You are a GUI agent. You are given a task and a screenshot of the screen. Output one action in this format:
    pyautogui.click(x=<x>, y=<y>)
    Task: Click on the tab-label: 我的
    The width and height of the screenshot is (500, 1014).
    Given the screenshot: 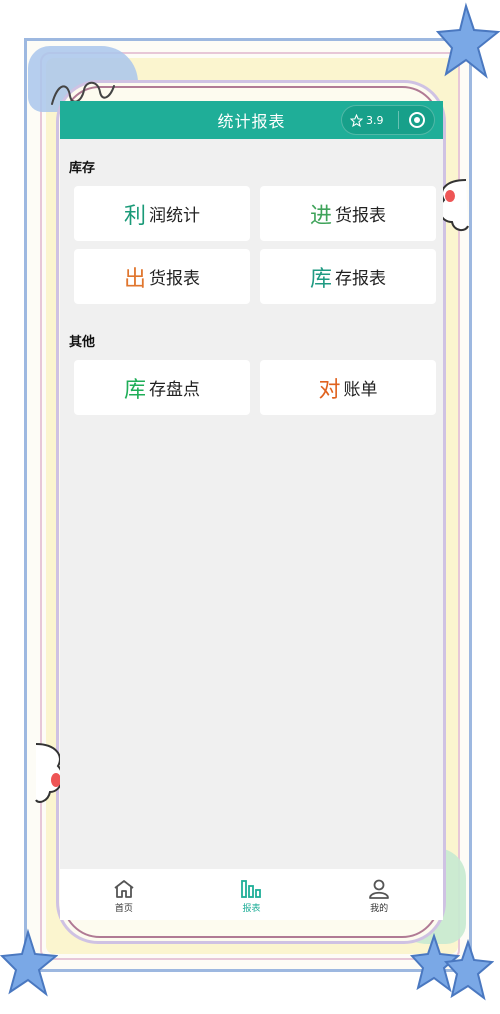 What is the action you would take?
    pyautogui.click(x=379, y=908)
    